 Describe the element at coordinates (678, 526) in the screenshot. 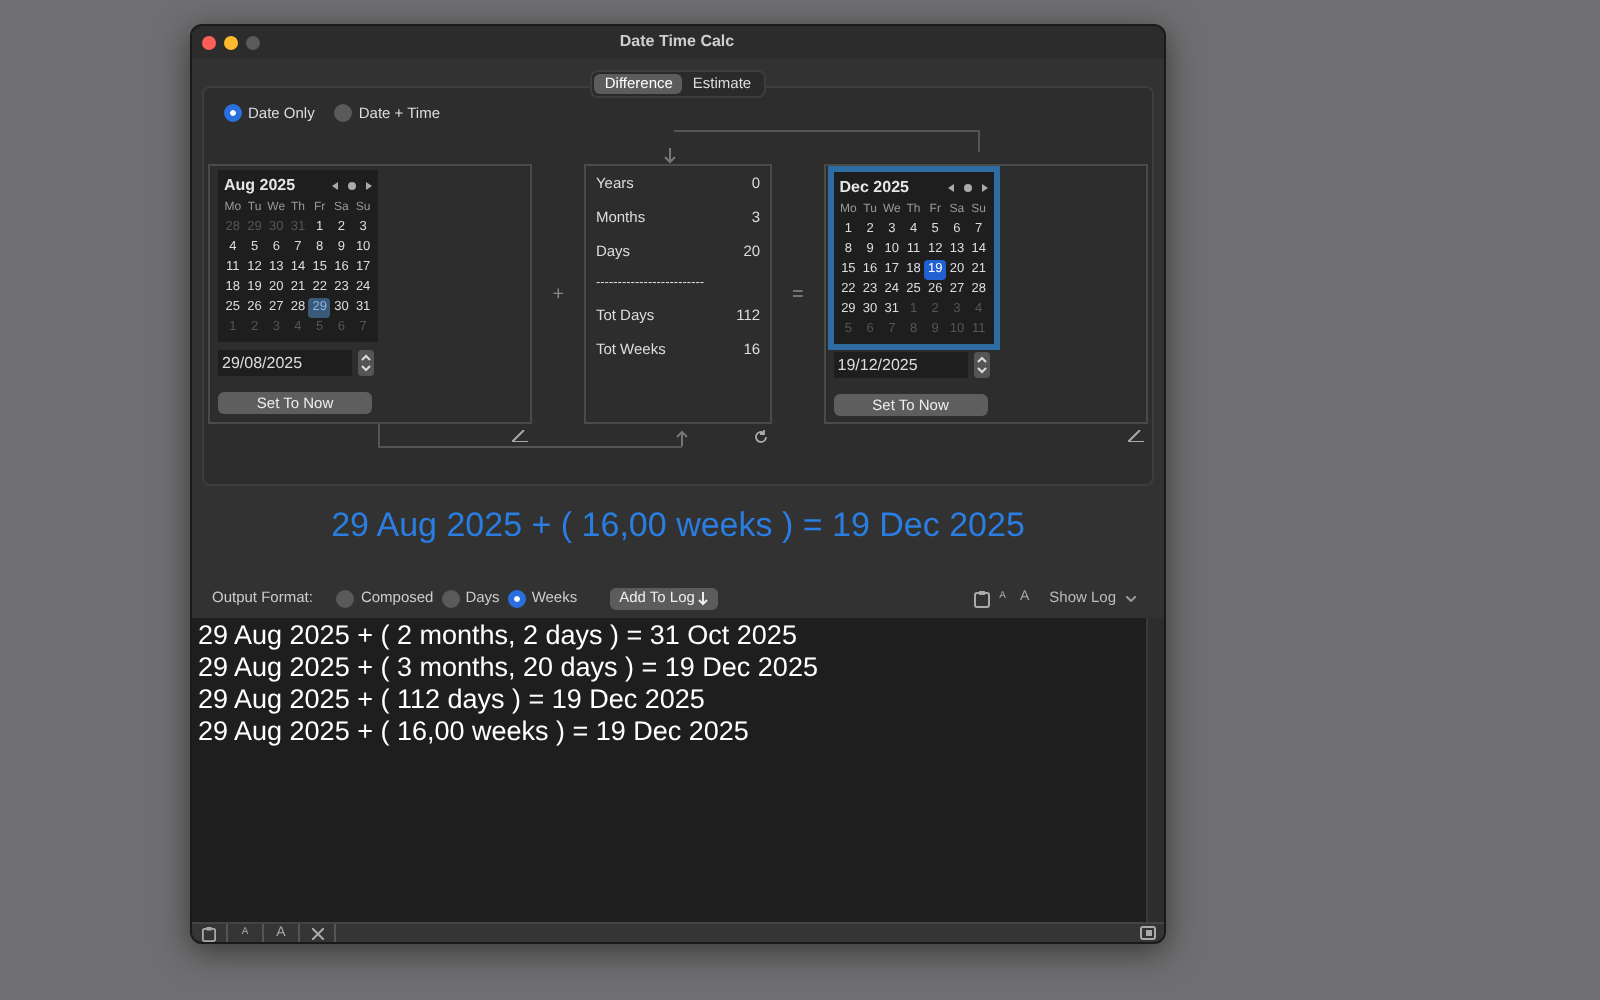

I see `result-text: 29 Aug 2025 + ( 16,00 weeks ) = 19 Dec 2025` at that location.